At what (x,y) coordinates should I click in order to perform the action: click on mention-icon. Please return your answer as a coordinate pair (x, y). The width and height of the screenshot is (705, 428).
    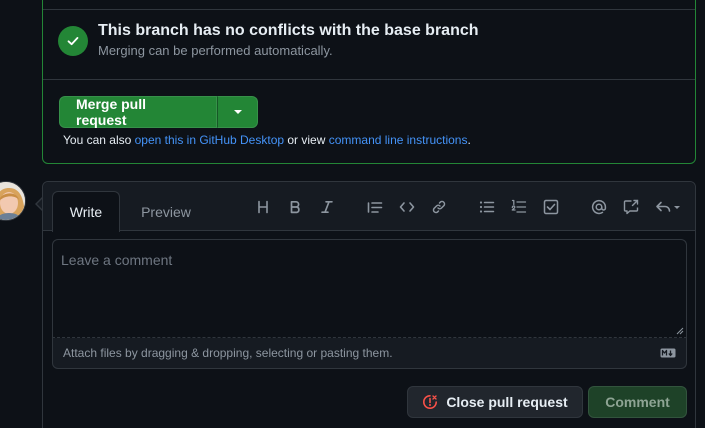
    Looking at the image, I should click on (599, 207).